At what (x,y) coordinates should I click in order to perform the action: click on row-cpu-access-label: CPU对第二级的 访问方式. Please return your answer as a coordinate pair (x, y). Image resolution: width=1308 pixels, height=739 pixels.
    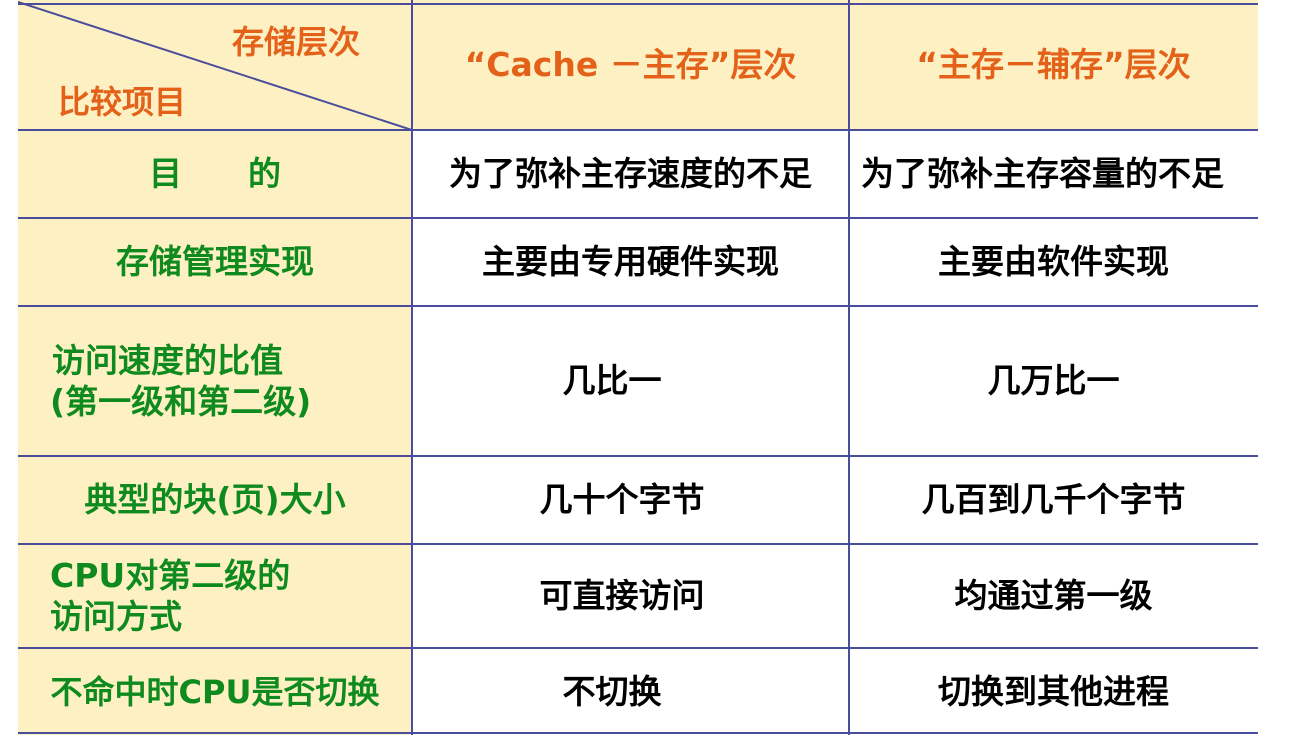
    Looking at the image, I should click on (215, 596).